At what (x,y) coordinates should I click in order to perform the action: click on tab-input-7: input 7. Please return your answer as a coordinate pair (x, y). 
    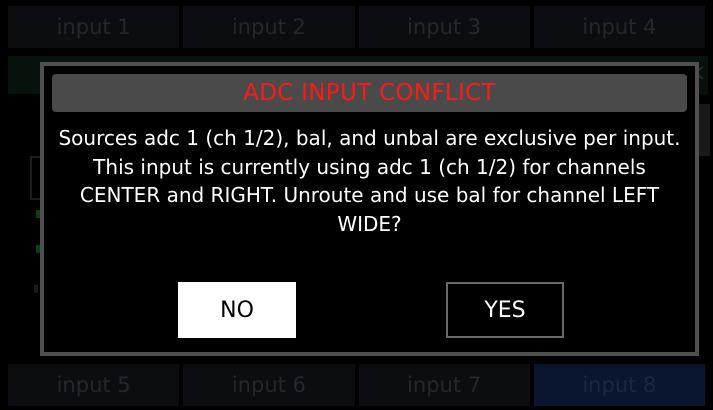
    Looking at the image, I should click on (444, 385).